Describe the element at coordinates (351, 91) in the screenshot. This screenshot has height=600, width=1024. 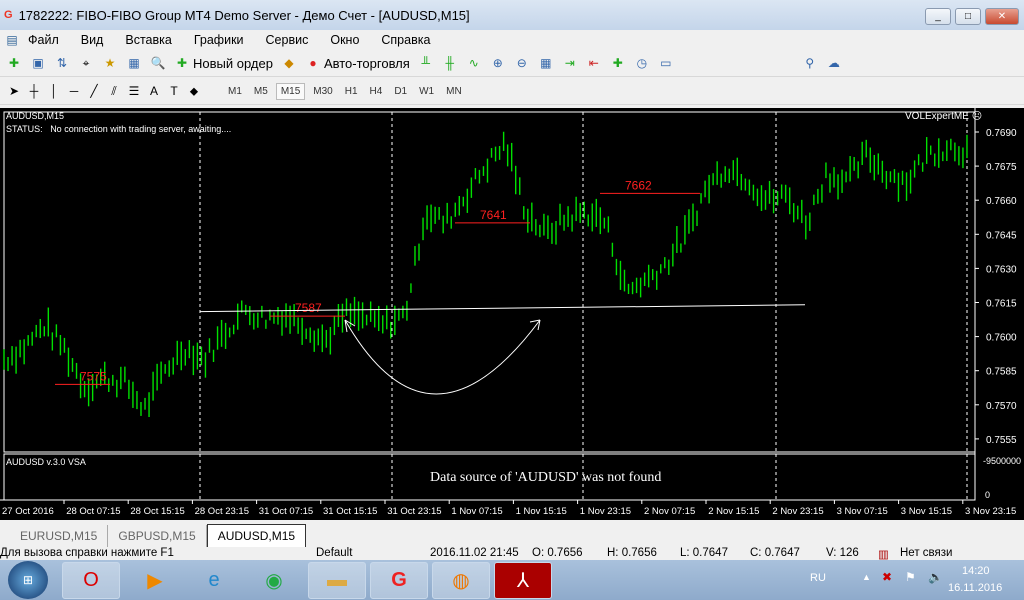
I see `timeframe-h1: H1` at that location.